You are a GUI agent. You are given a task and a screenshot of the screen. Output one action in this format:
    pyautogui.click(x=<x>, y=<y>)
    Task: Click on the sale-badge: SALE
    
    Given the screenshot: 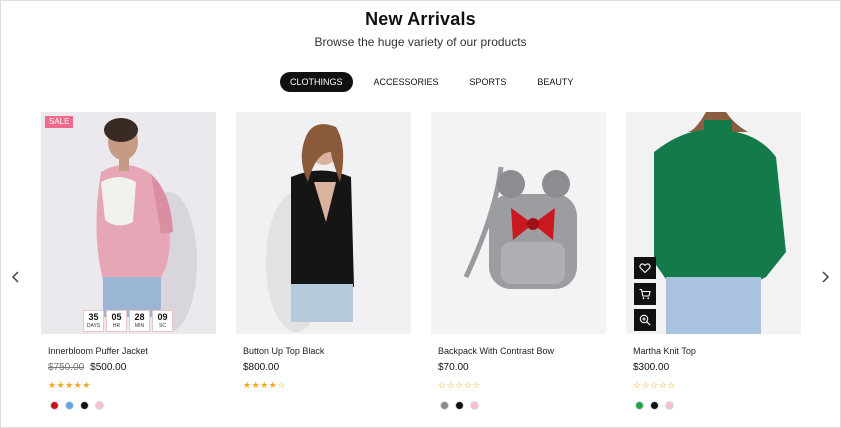 What is the action you would take?
    pyautogui.click(x=59, y=122)
    